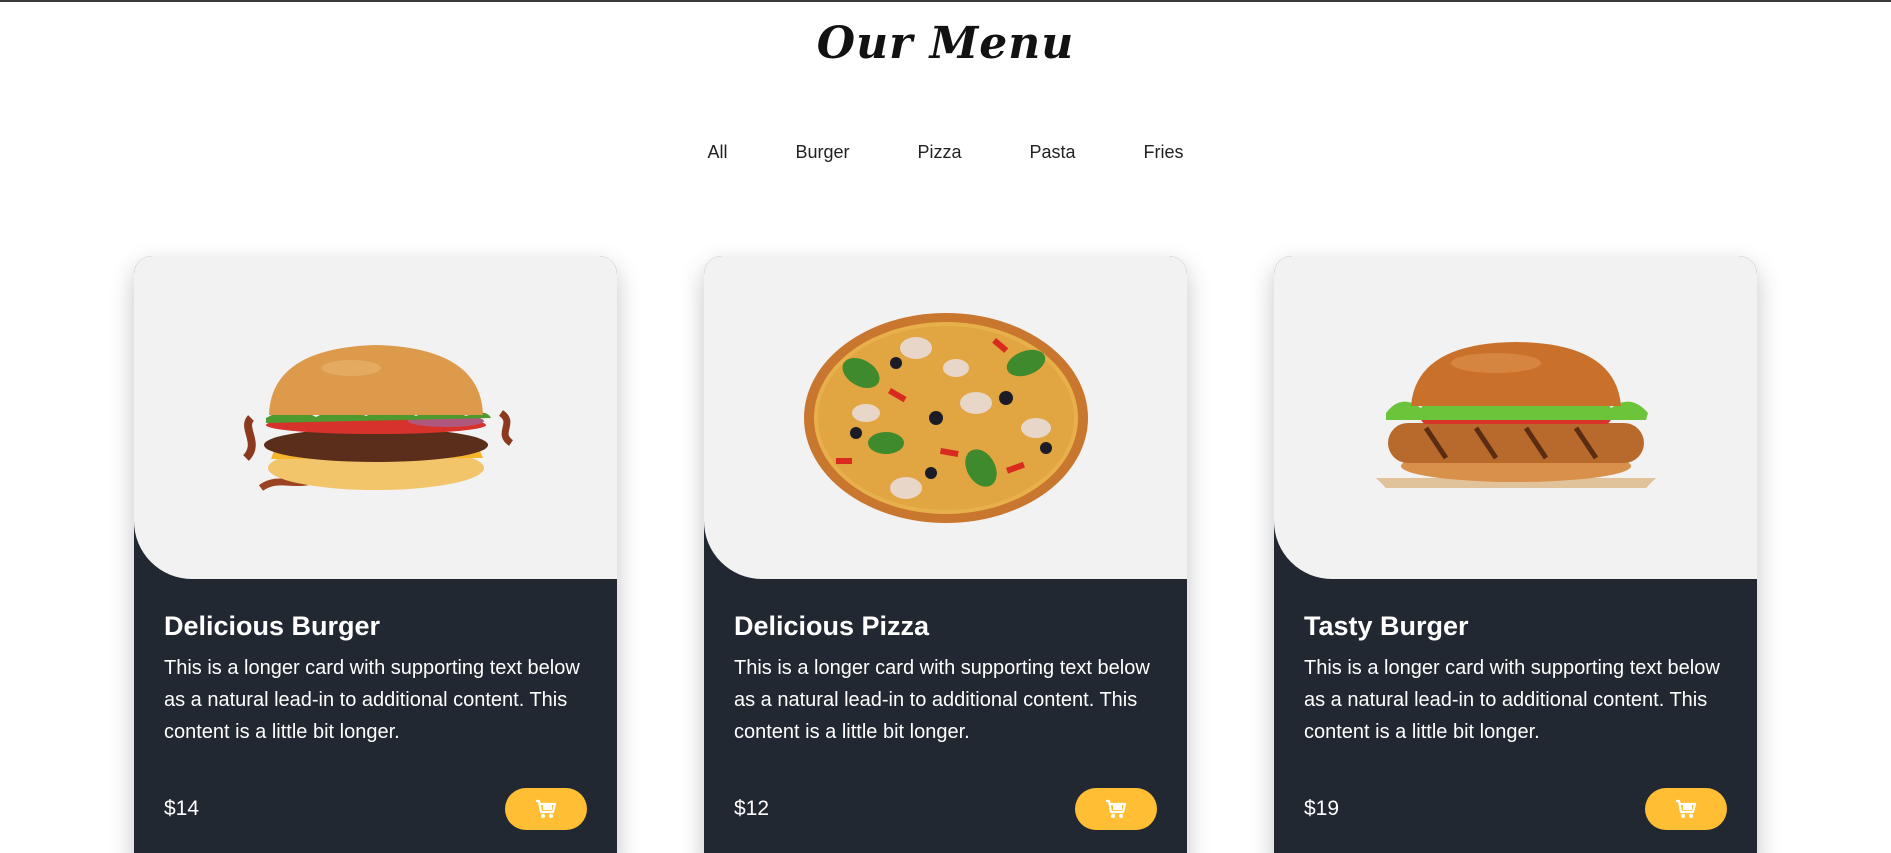  What do you see at coordinates (272, 626) in the screenshot?
I see `card-title: Delicious Burger` at bounding box center [272, 626].